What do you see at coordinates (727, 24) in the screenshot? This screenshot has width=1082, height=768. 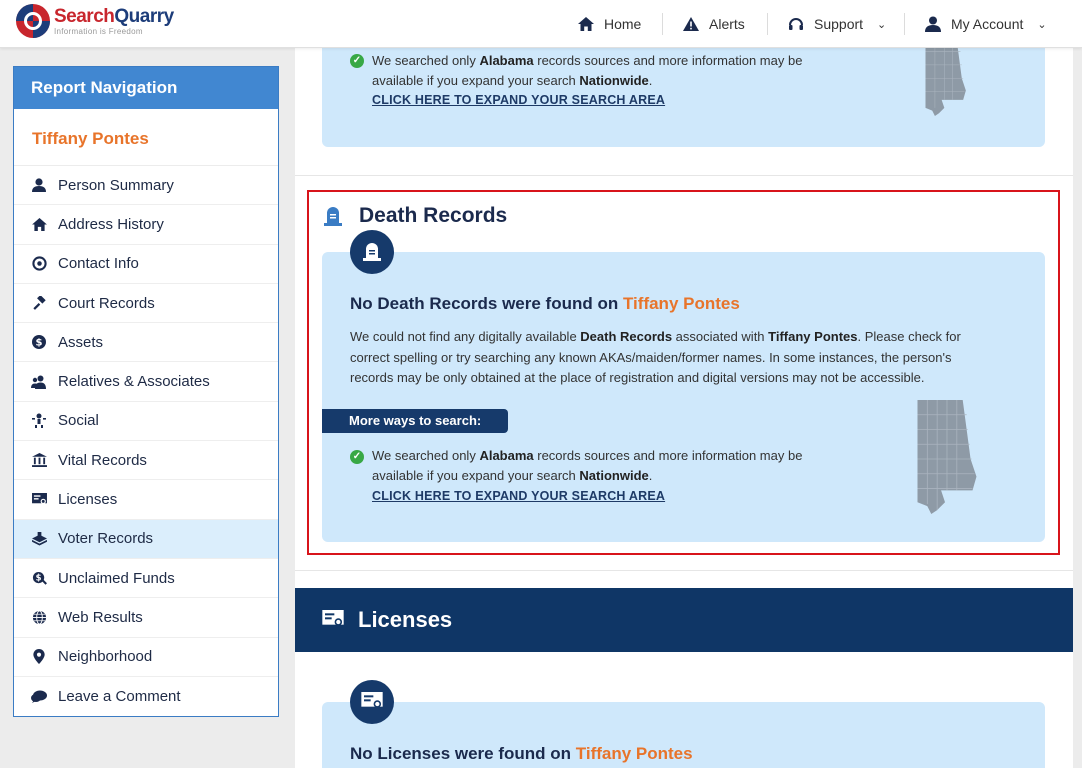 I see `nav-alerts-label: Alerts` at bounding box center [727, 24].